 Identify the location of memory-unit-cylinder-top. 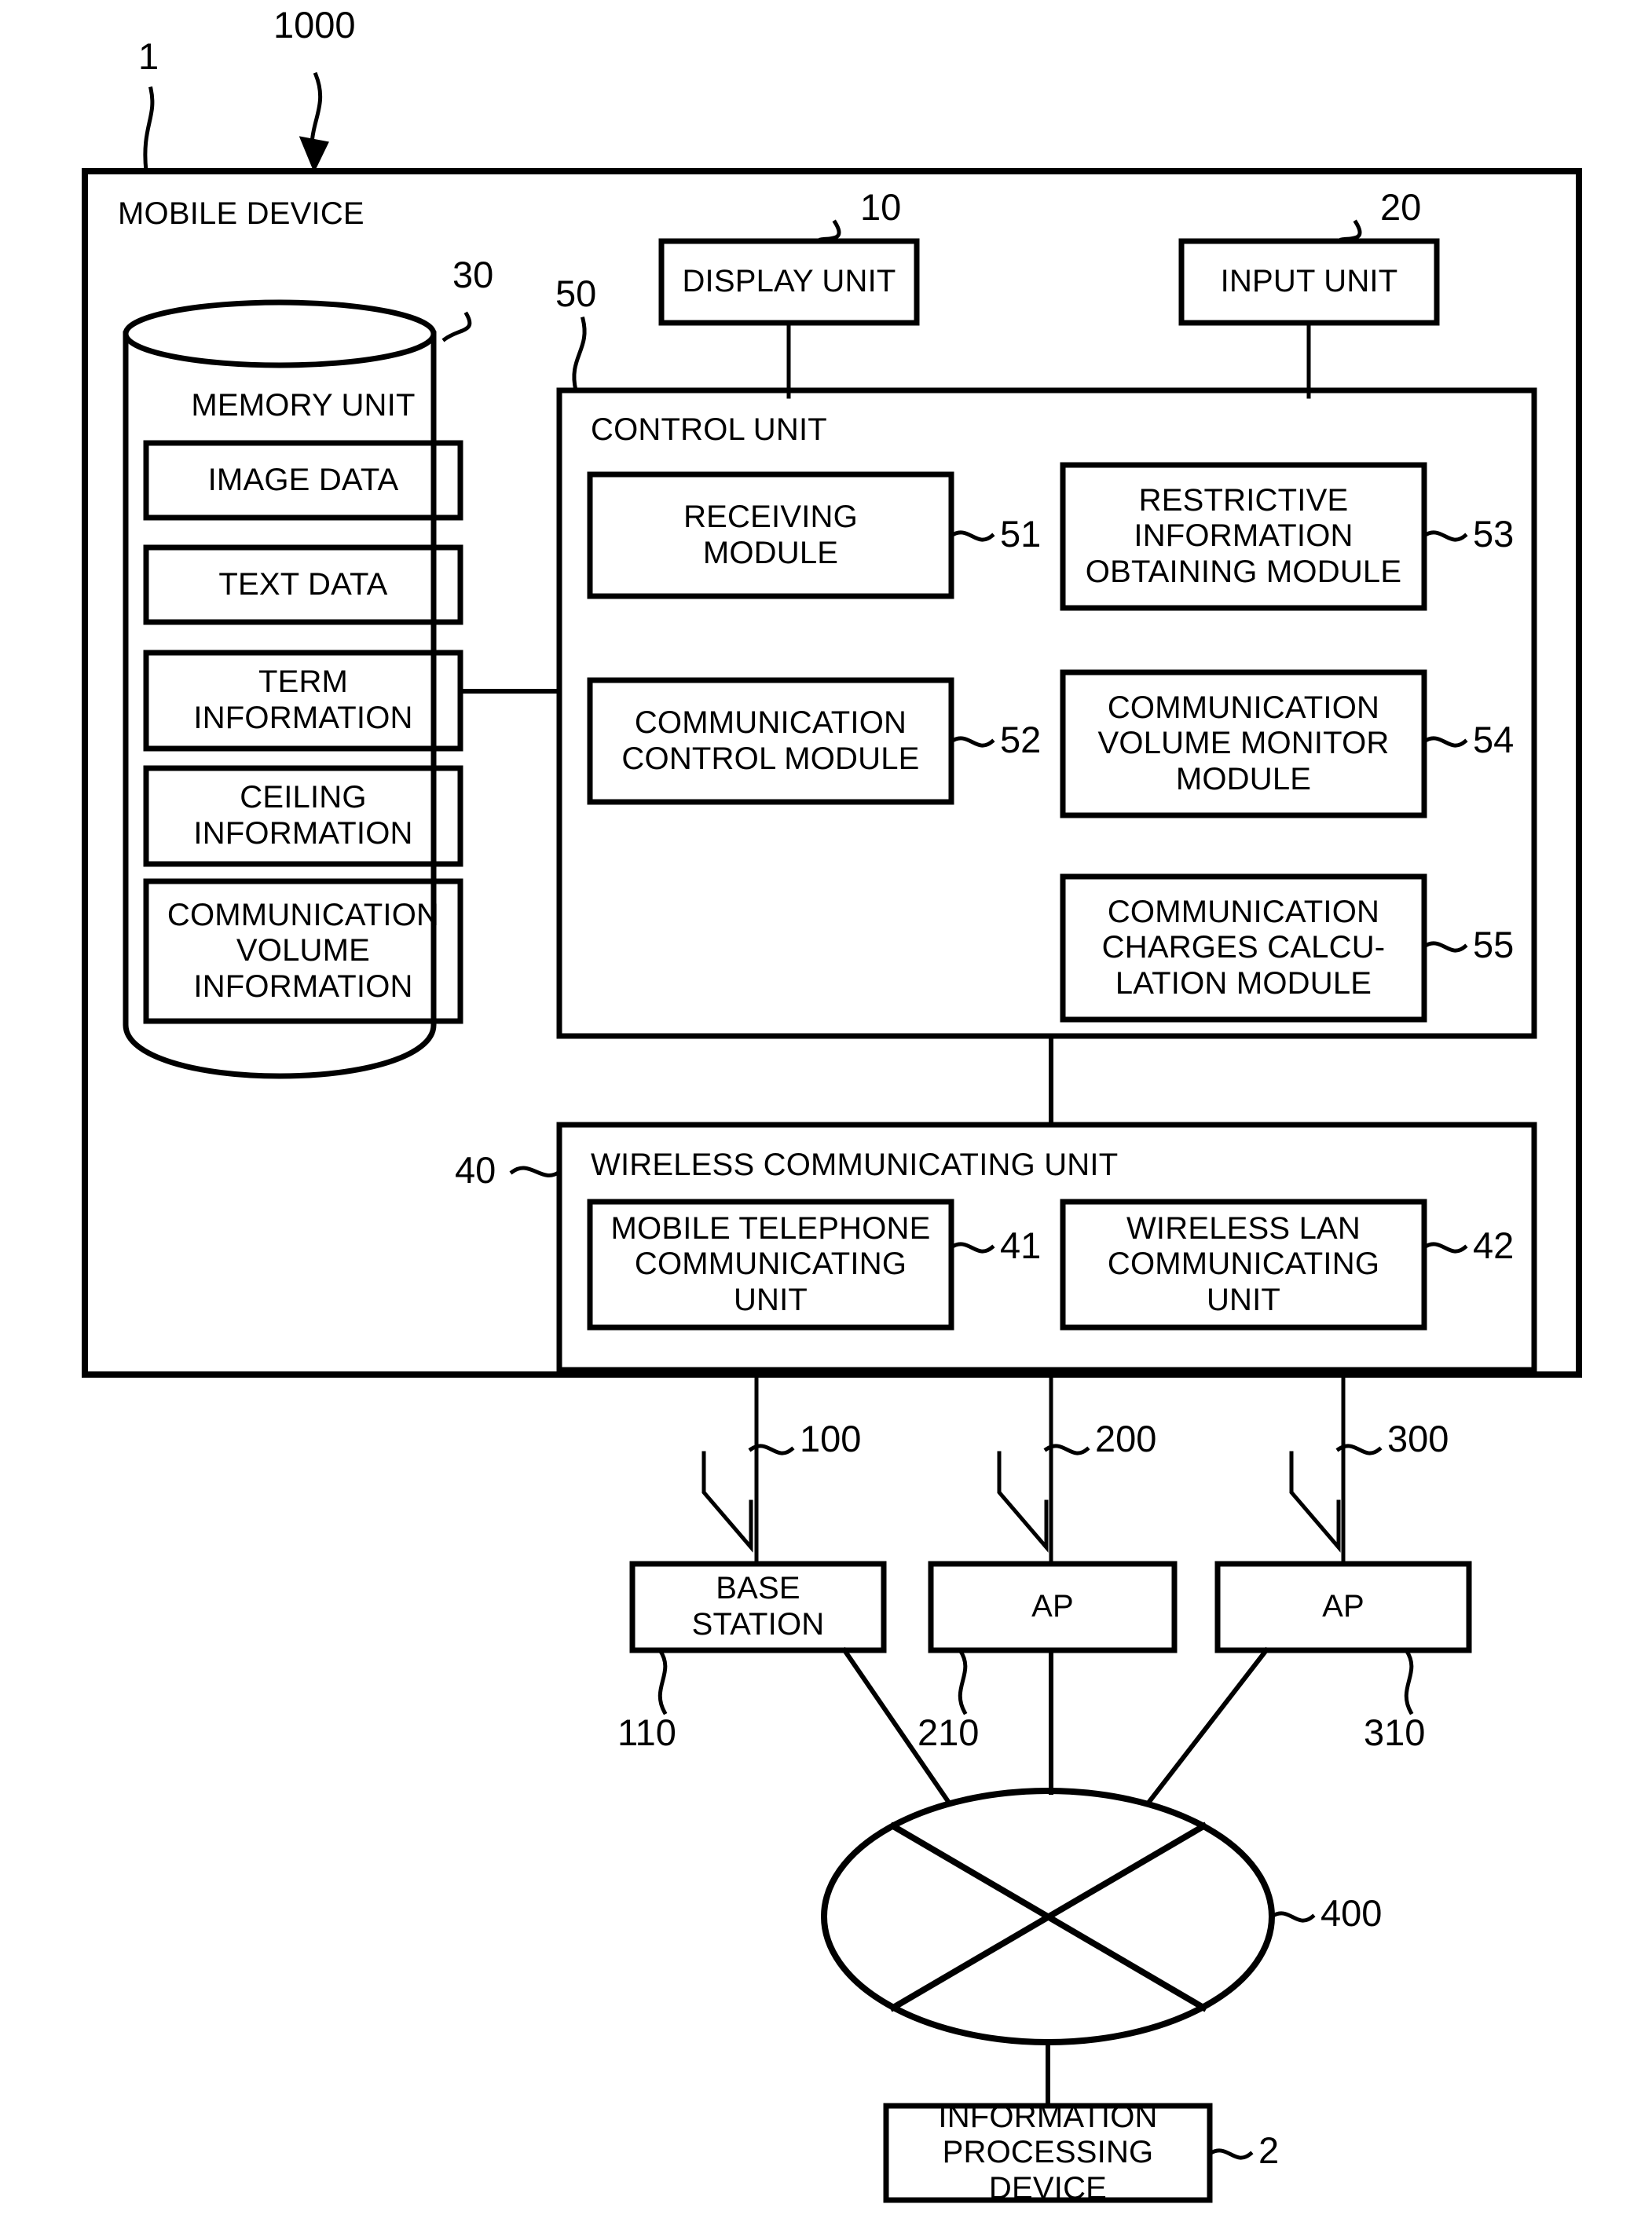
(280, 333).